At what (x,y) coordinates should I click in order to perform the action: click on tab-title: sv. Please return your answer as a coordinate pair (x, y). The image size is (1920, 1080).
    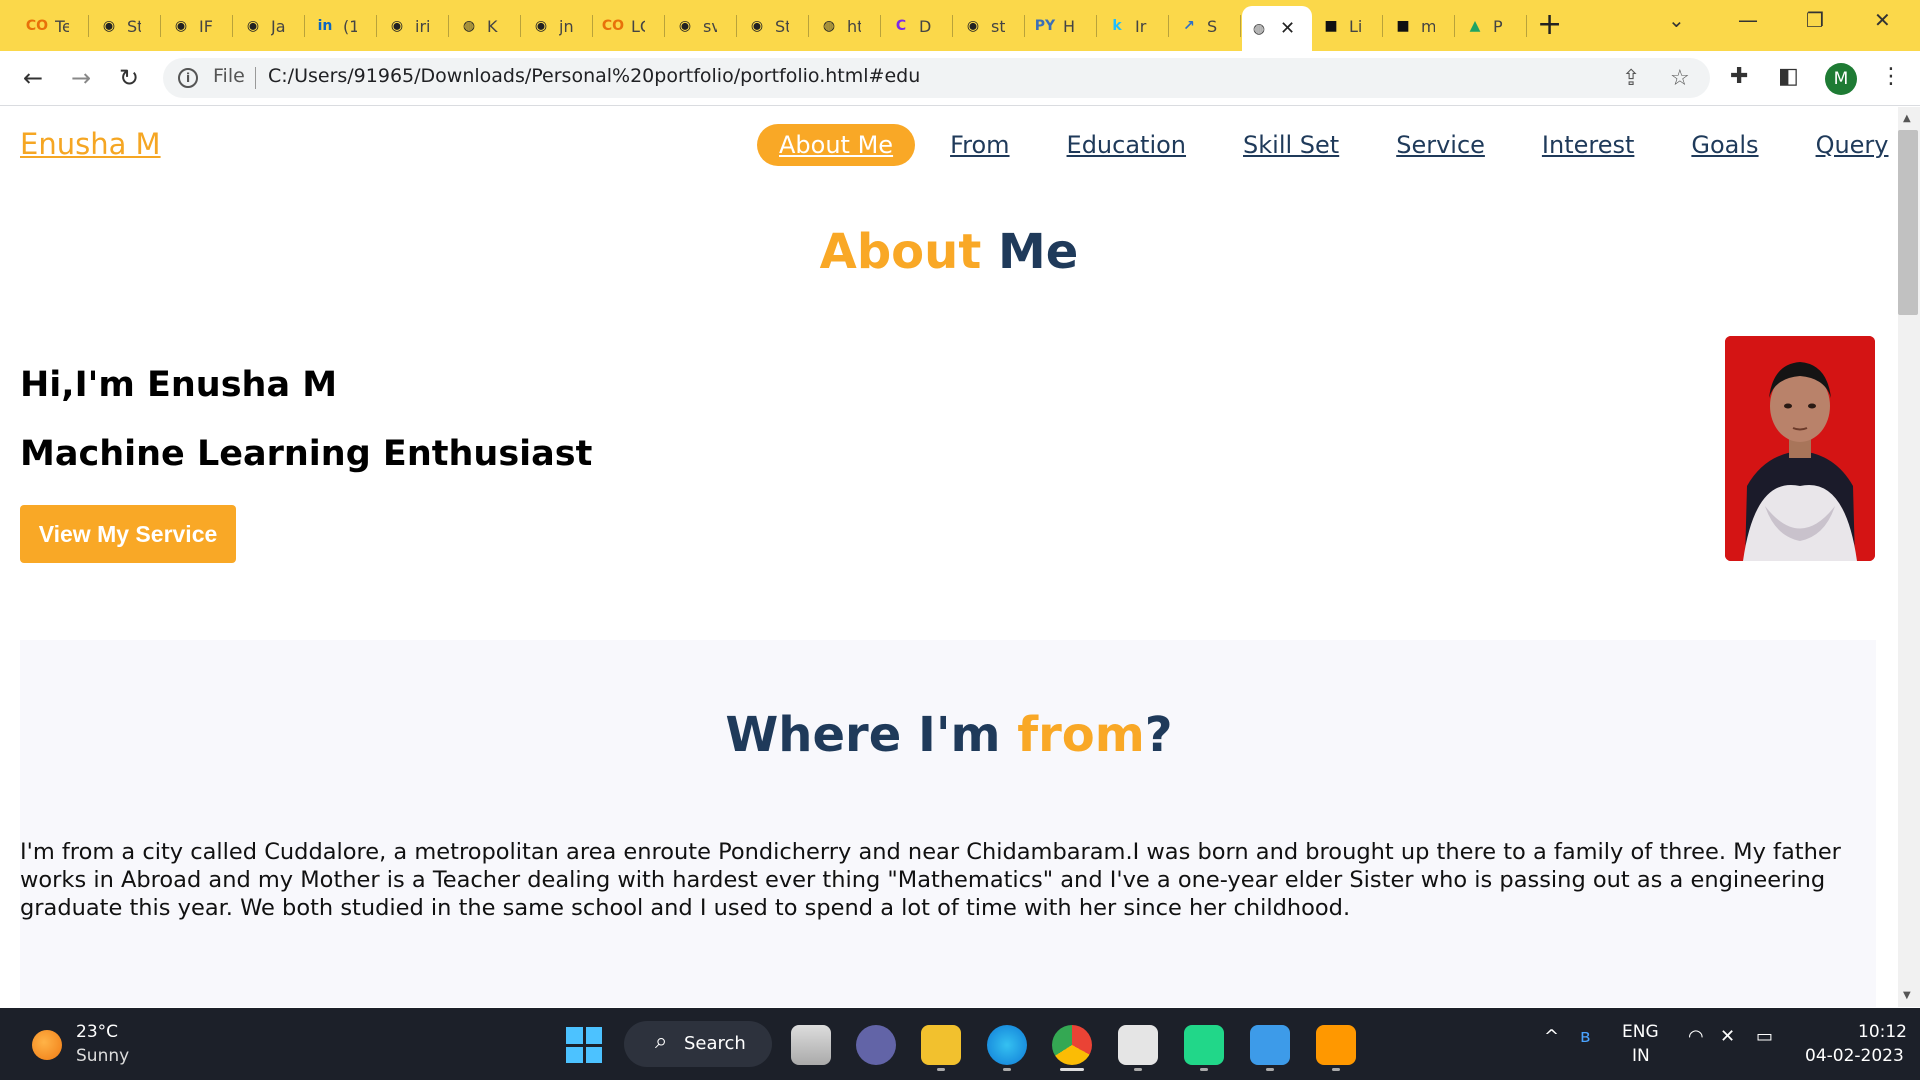
    Looking at the image, I should click on (710, 26).